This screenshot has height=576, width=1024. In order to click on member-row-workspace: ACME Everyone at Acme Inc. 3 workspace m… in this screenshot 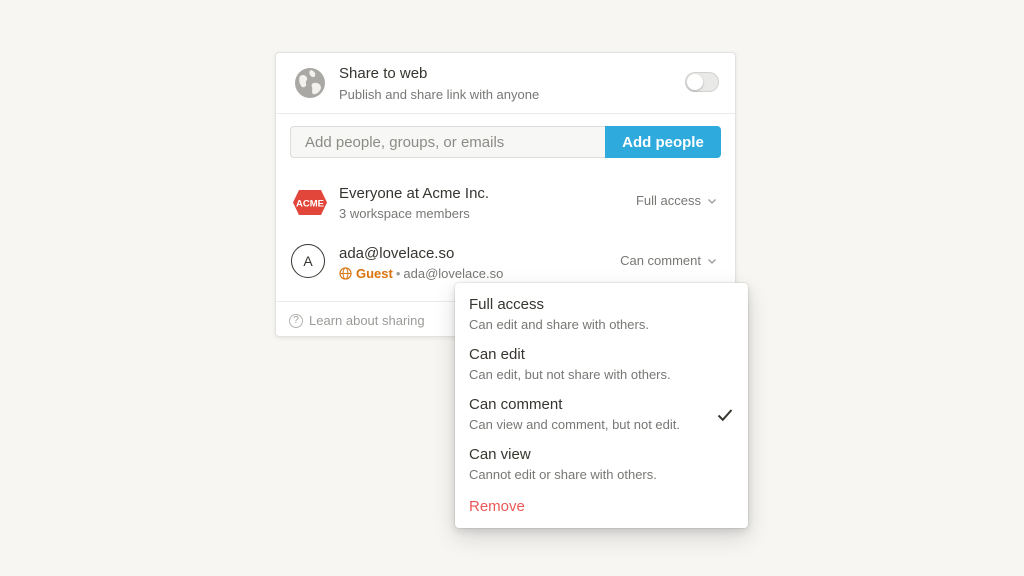, I will do `click(505, 205)`.